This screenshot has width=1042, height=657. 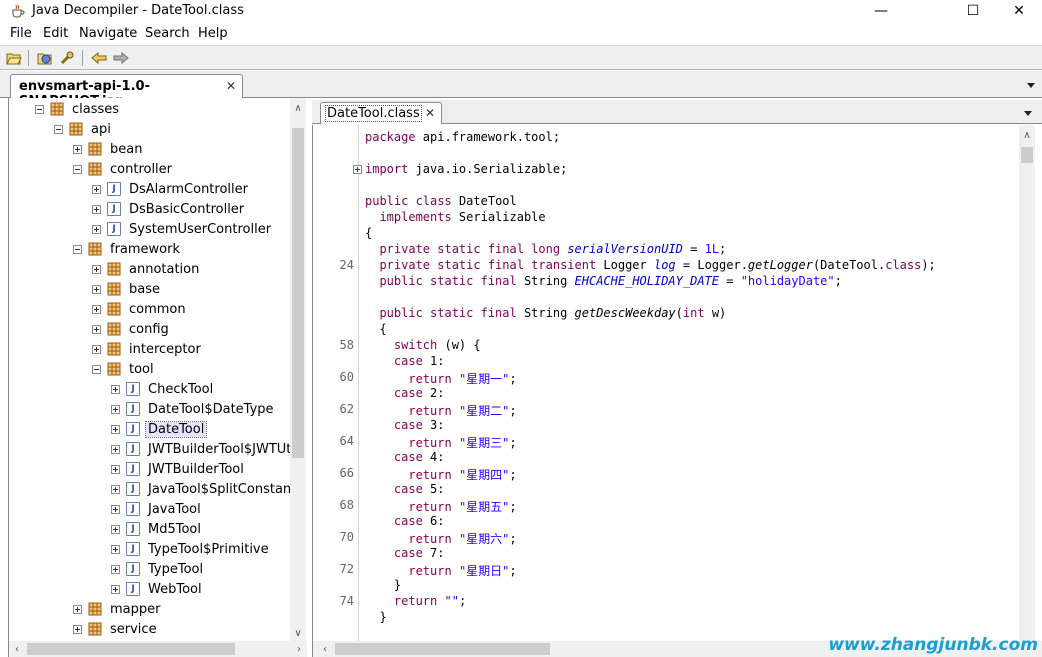 What do you see at coordinates (157, 509) in the screenshot?
I see `tree-class-node: J JavaTool` at bounding box center [157, 509].